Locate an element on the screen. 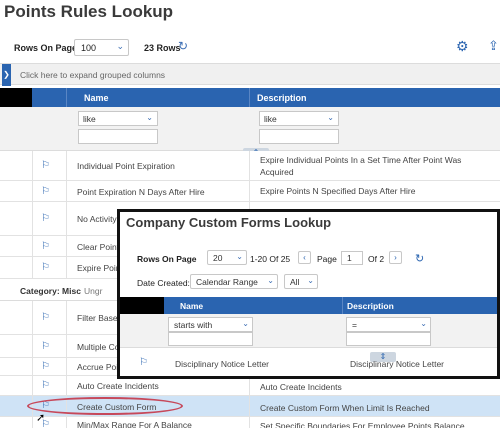 This screenshot has height=428, width=500. row-name: Expire Point is located at coordinates (100, 268).